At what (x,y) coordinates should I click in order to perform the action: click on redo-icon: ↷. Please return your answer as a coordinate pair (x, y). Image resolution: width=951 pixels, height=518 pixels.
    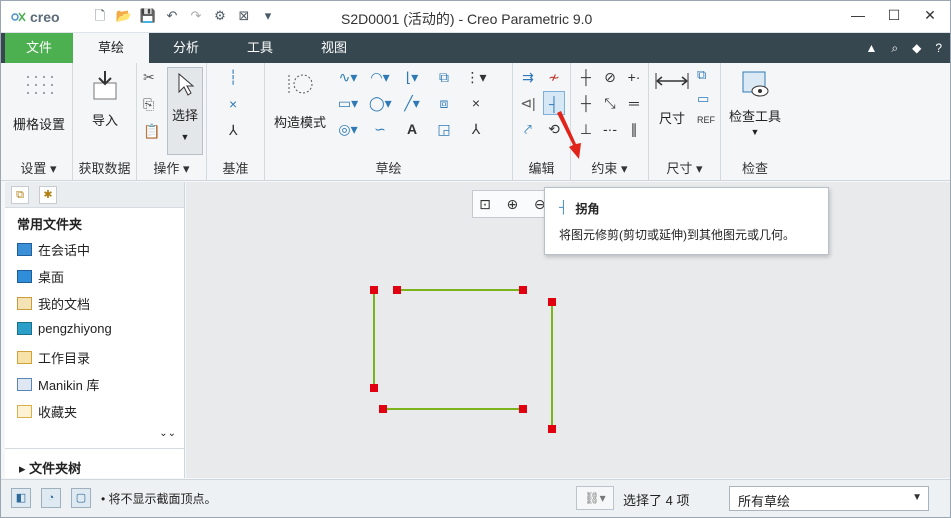
    Looking at the image, I should click on (196, 16).